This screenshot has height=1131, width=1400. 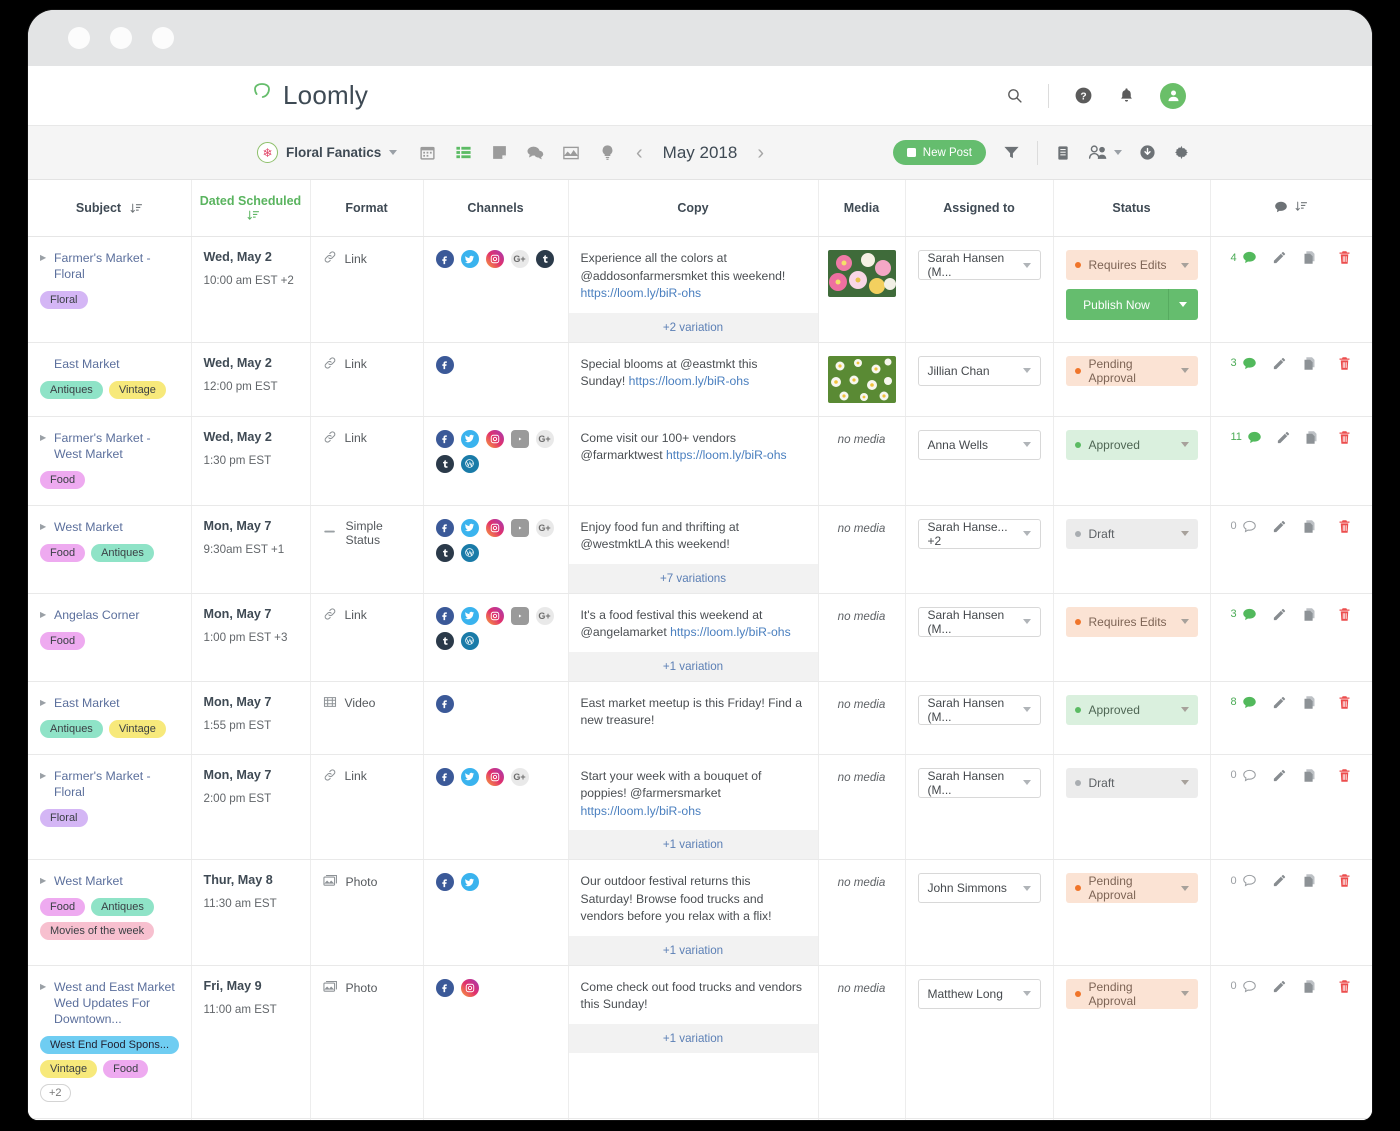 I want to click on assignee-select: John Simmons, so click(x=979, y=888).